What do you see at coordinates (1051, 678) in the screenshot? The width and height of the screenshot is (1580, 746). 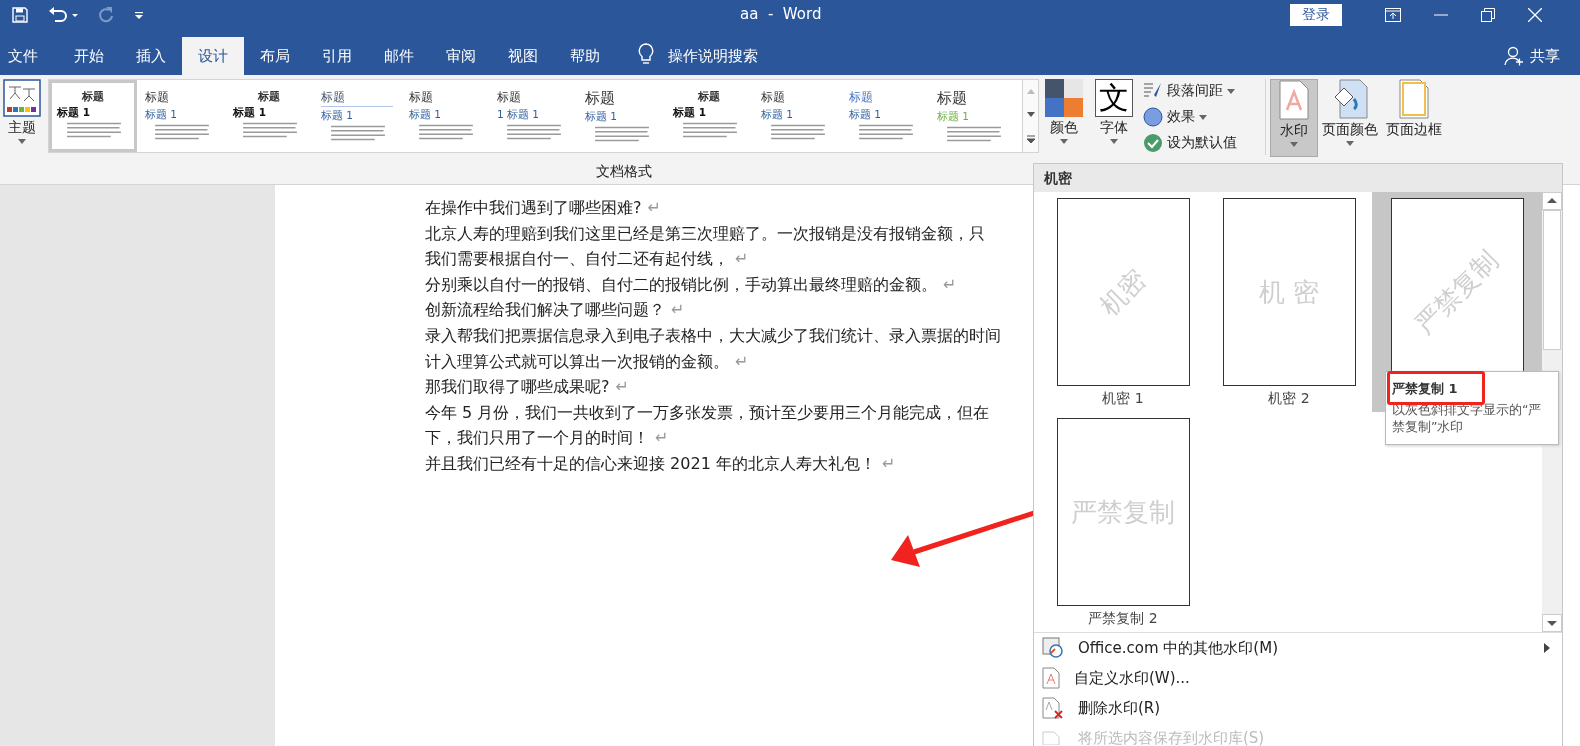 I see `watermark-page-icon` at bounding box center [1051, 678].